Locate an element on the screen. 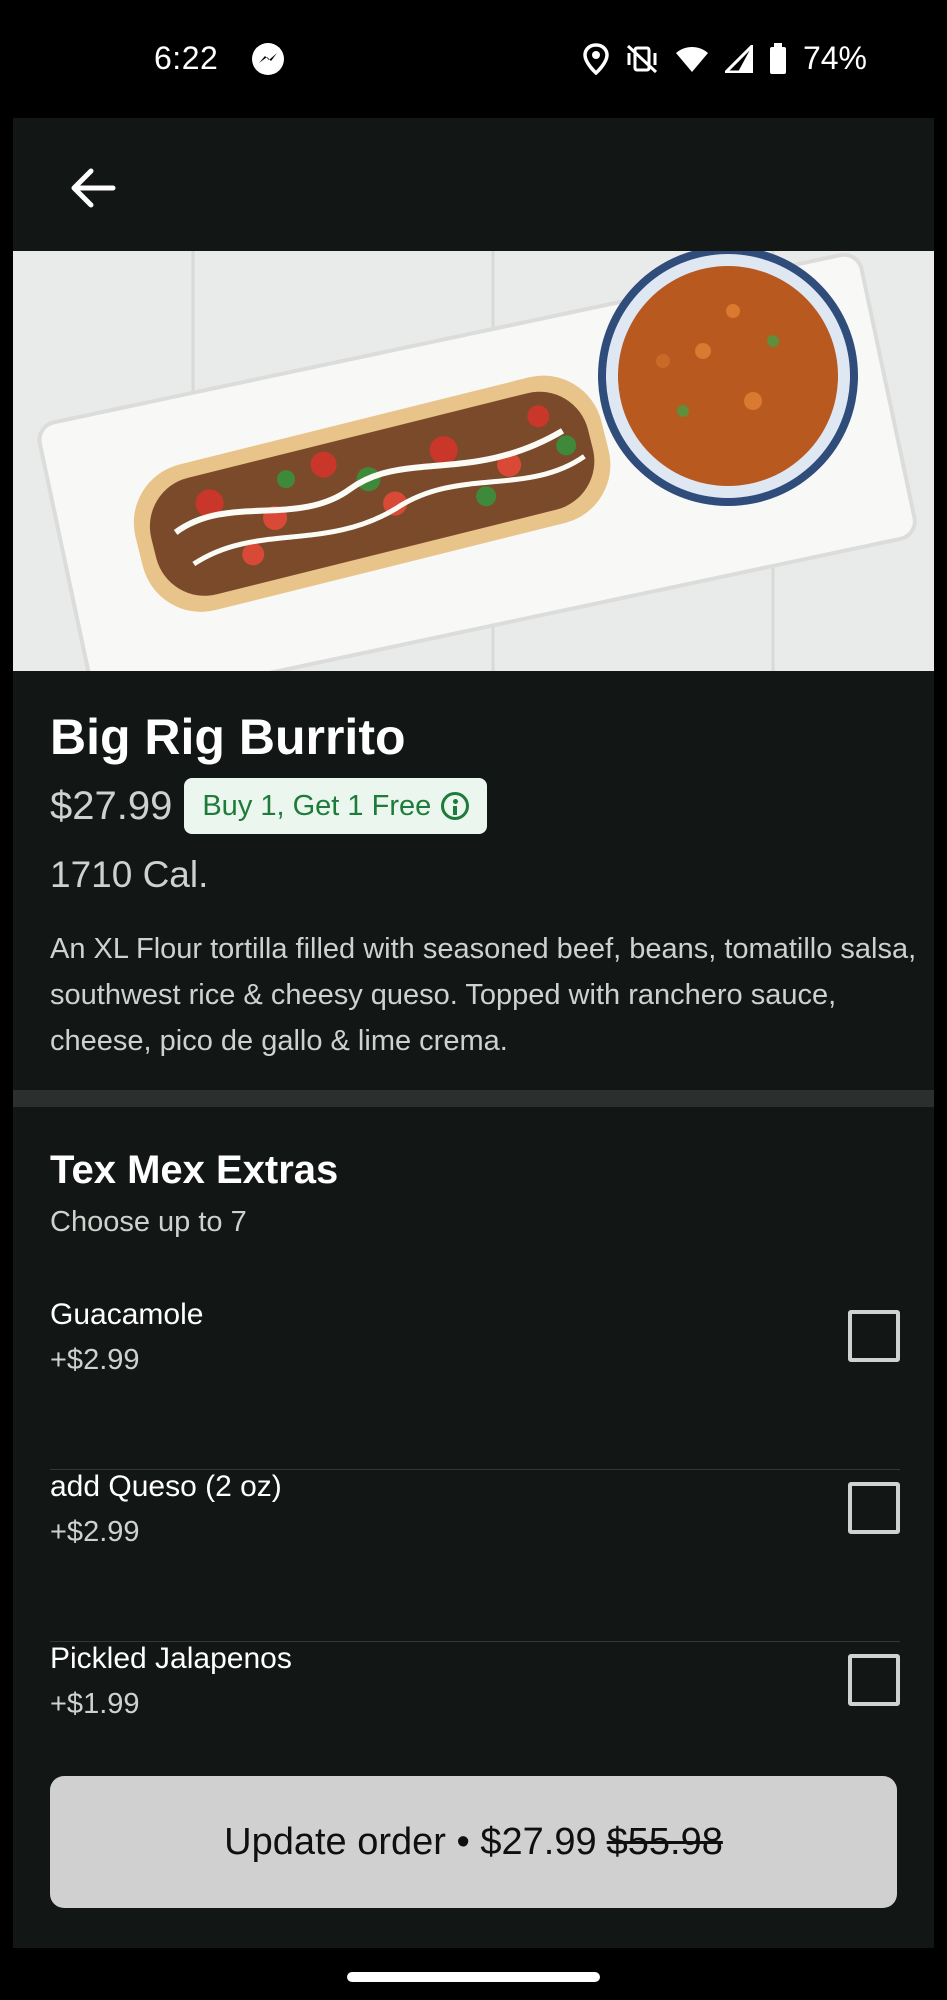 The height and width of the screenshot is (2000, 947). item-price: $27.99 is located at coordinates (111, 805).